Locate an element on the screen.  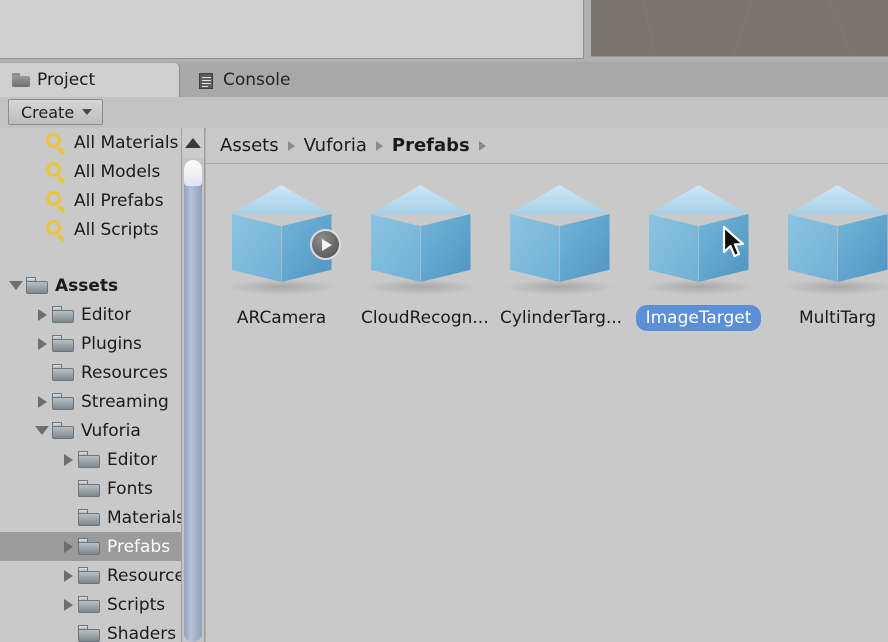
tree-item-assets: Assets is located at coordinates (90, 285).